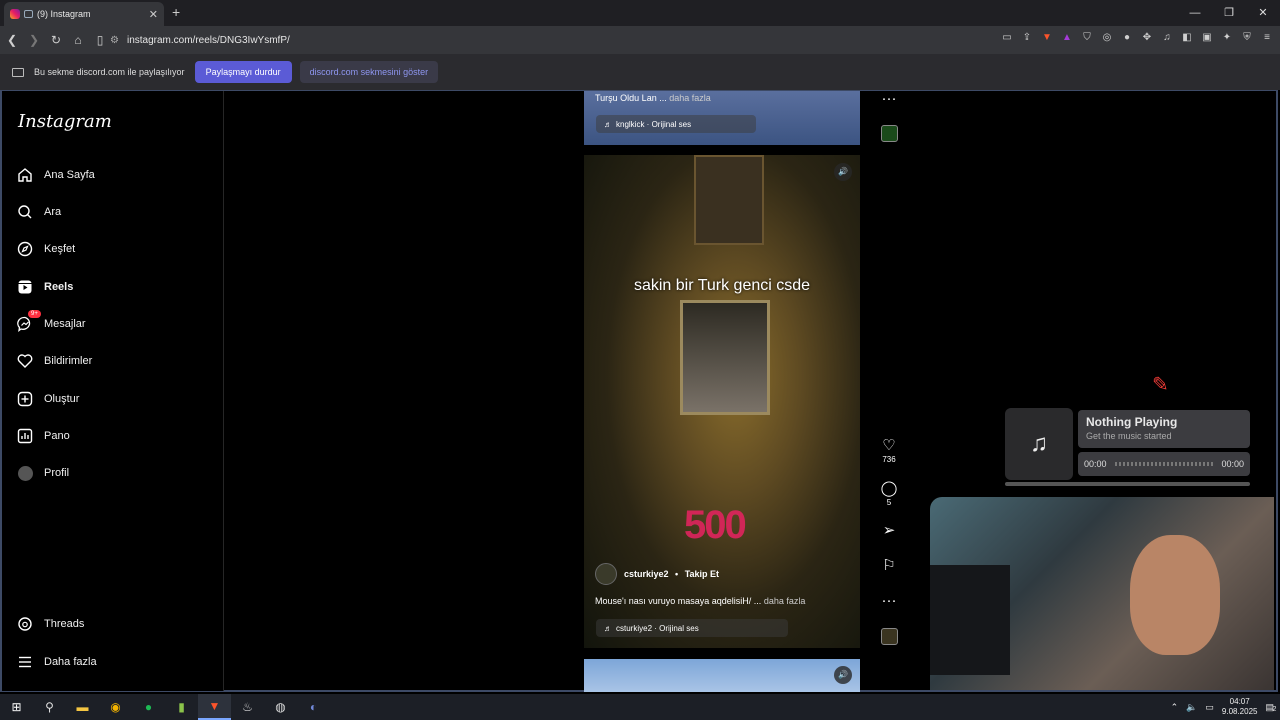 Image resolution: width=1280 pixels, height=720 pixels. I want to click on extension-icon: ◎, so click(1107, 38).